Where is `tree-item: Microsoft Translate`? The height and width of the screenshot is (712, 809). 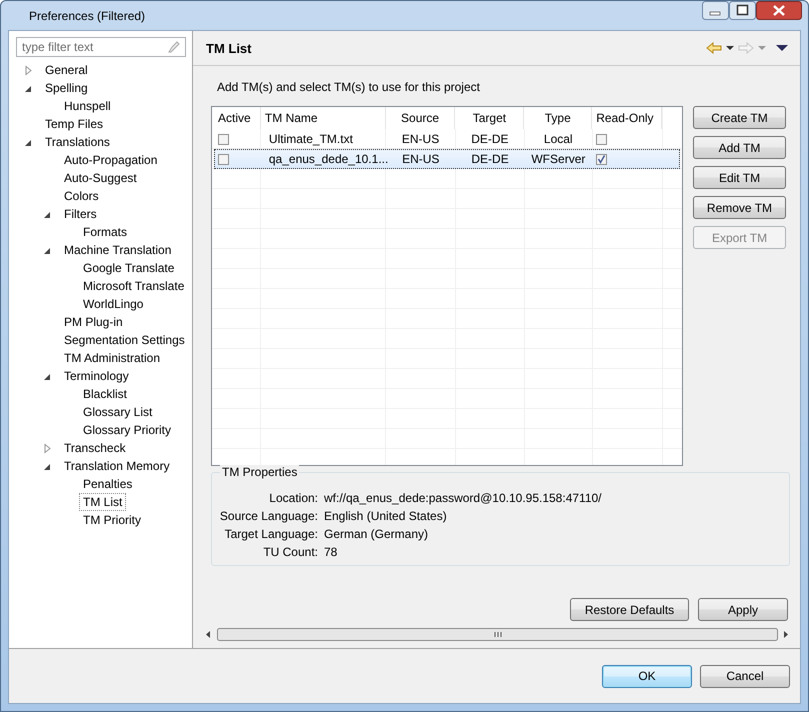
tree-item: Microsoft Translate is located at coordinates (133, 286).